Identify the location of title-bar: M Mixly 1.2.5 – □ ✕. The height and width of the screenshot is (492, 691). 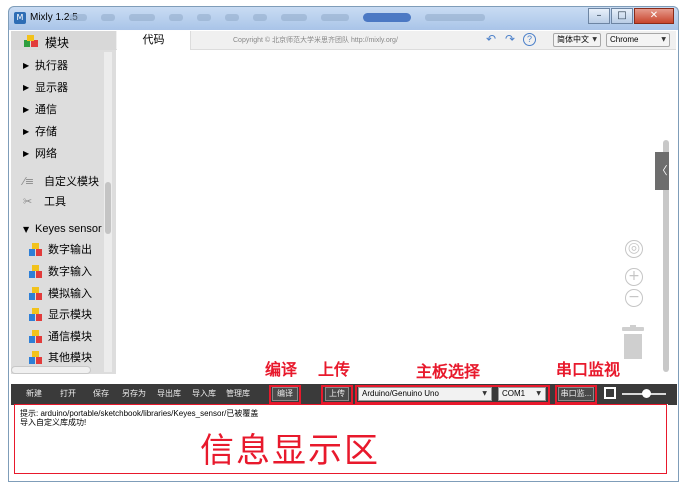
(343, 18).